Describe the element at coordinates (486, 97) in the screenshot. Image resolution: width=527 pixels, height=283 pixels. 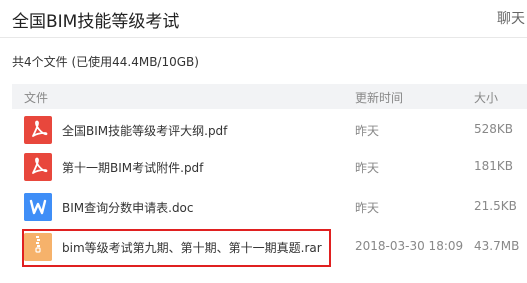
I see `column-header-size: 大小` at that location.